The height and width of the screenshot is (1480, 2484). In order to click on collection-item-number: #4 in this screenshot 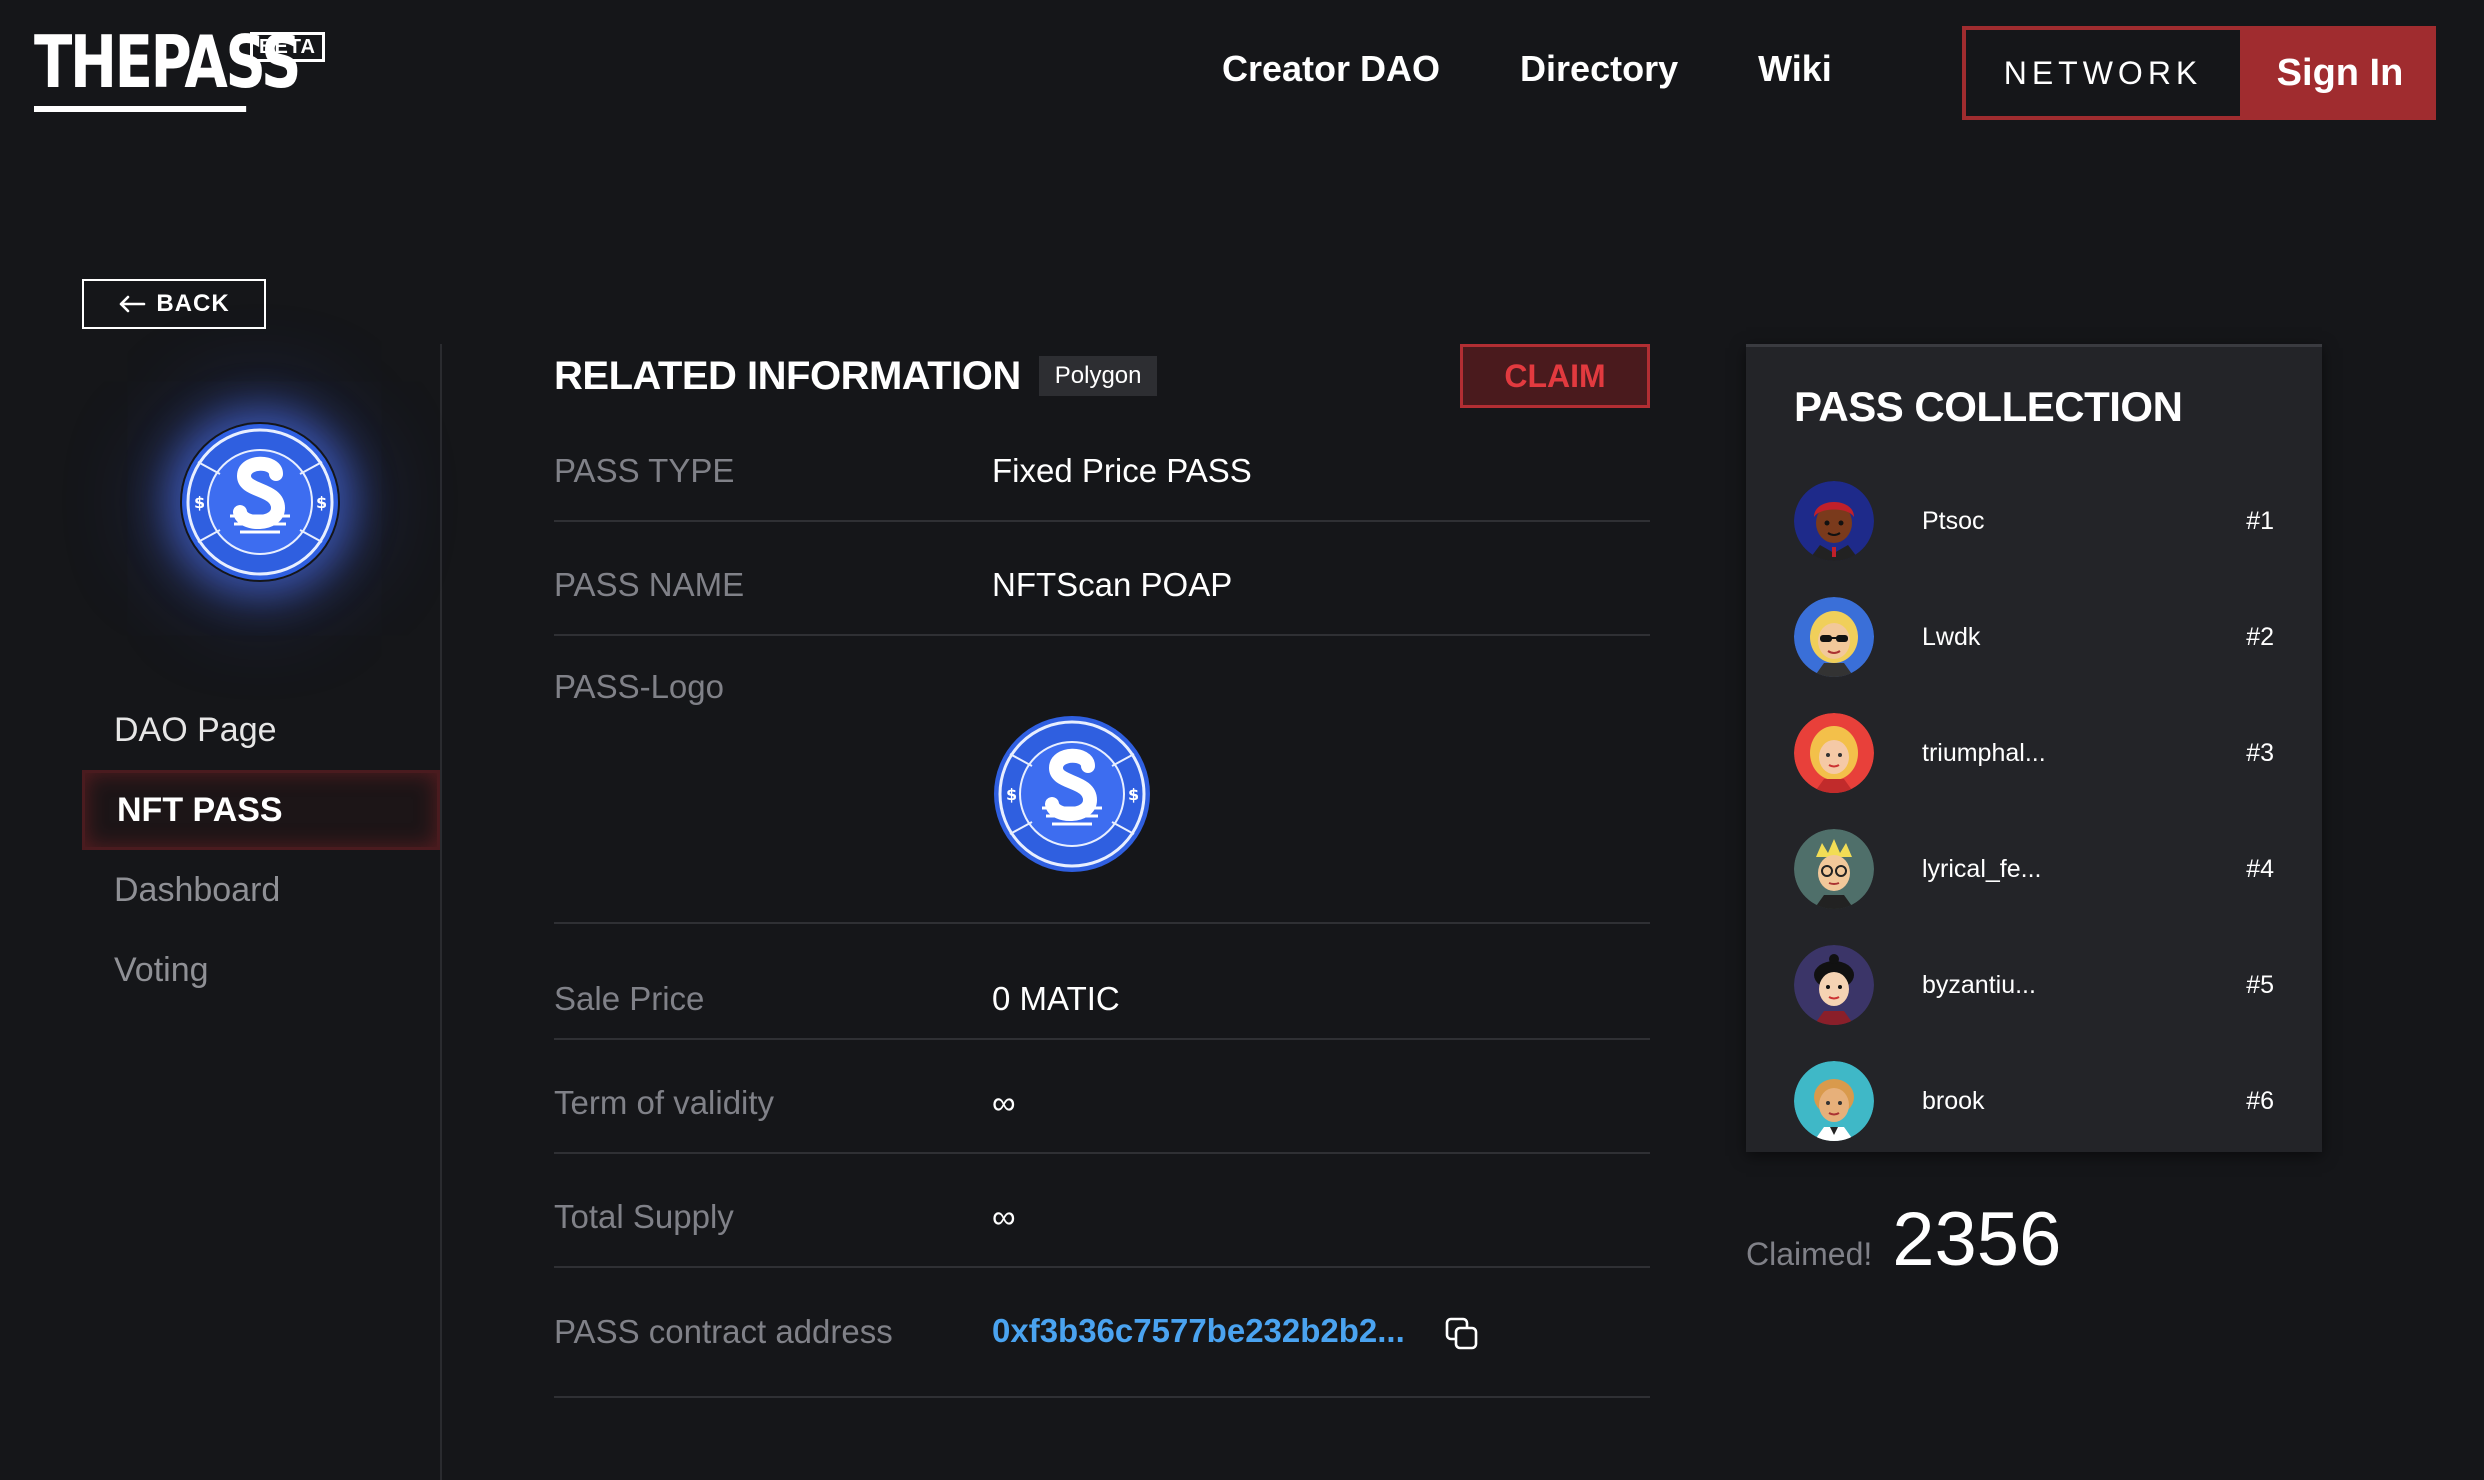, I will do `click(2260, 868)`.